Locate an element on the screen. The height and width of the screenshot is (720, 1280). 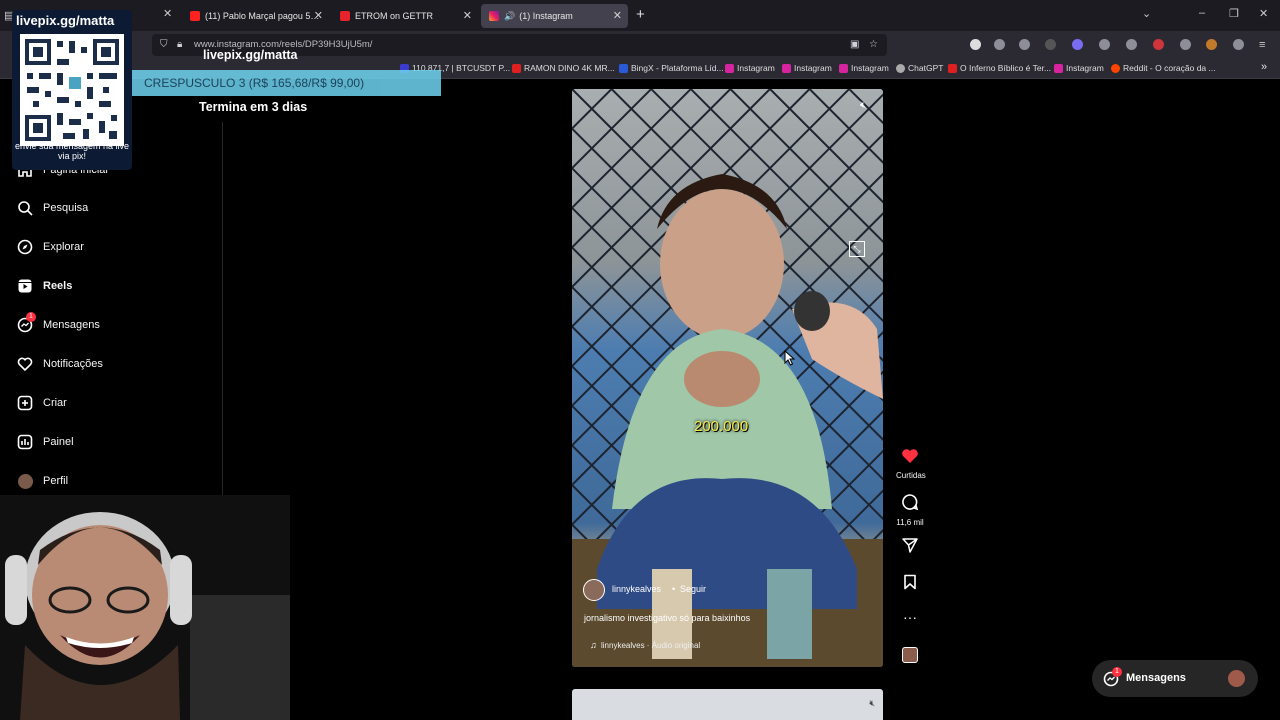
sidebar-item-label: Notificações is located at coordinates (73, 364).